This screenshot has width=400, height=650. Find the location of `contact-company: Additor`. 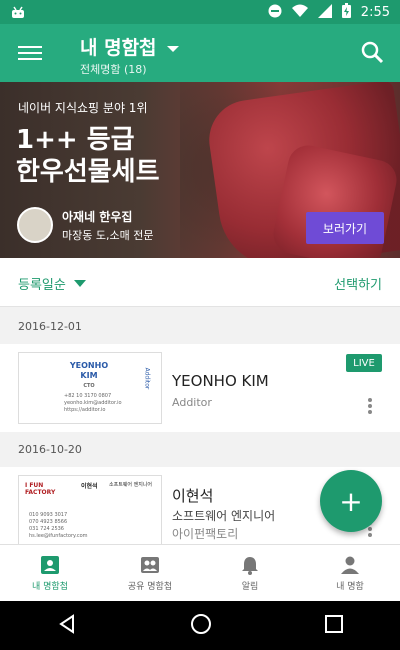

contact-company: Additor is located at coordinates (192, 402).